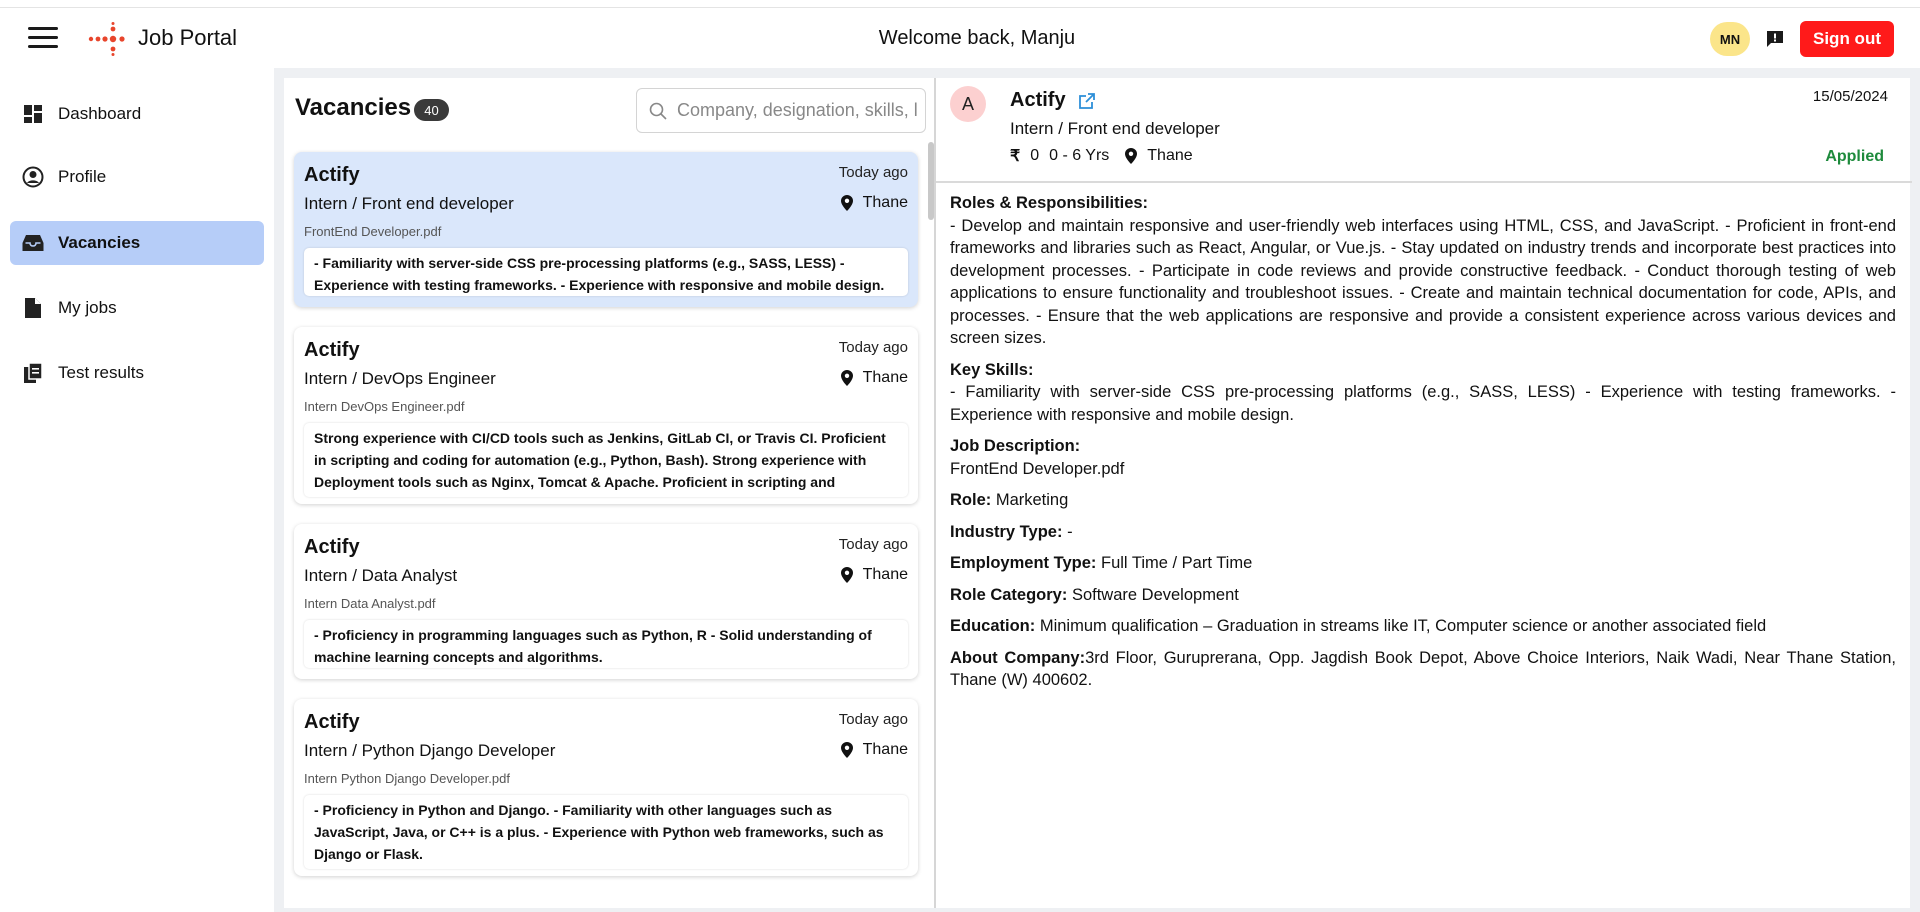  What do you see at coordinates (1854, 156) in the screenshot?
I see `application-status: Applied` at bounding box center [1854, 156].